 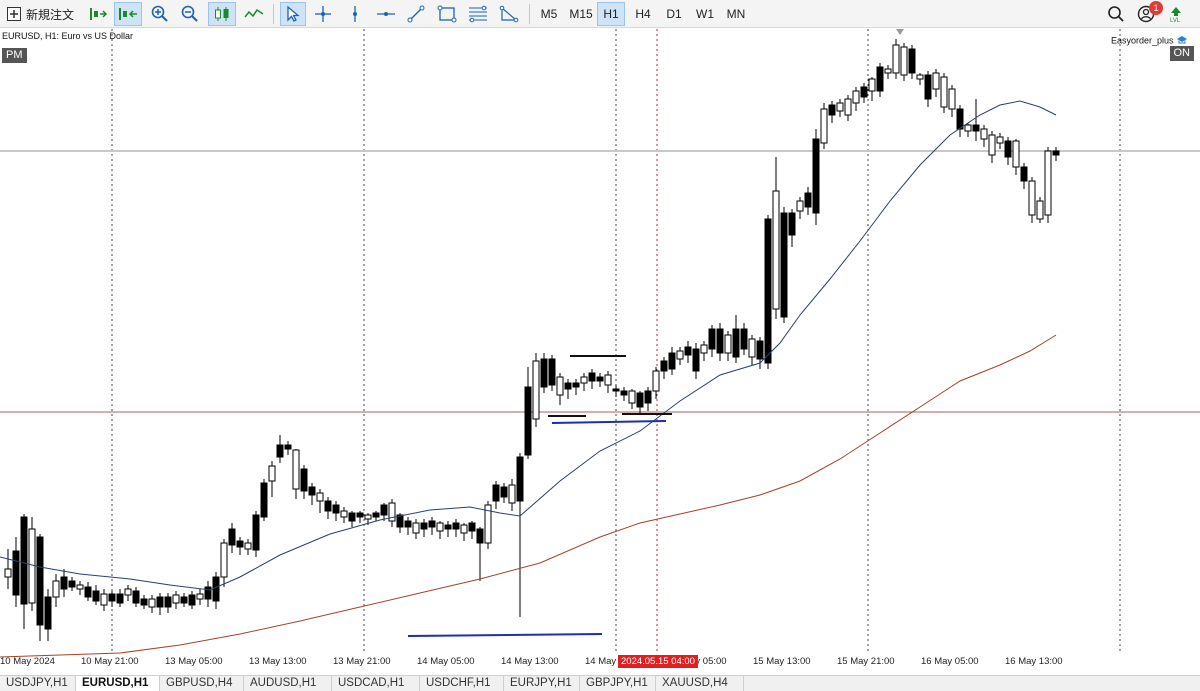 I want to click on one-click-button, so click(x=128, y=14).